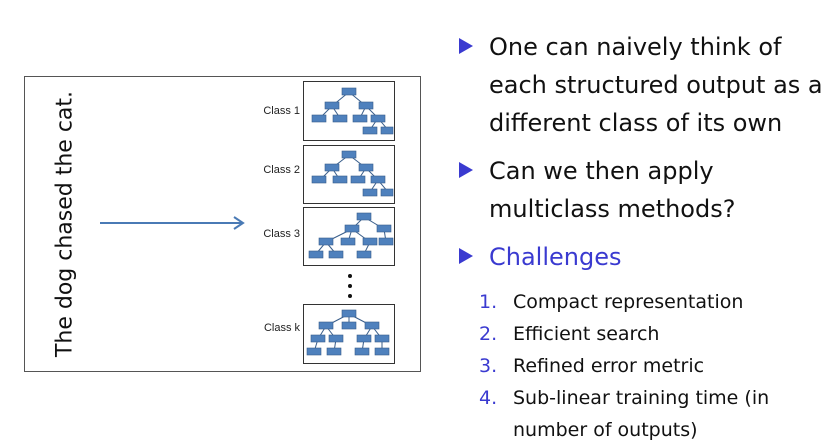  I want to click on list-text: Compact representation, so click(628, 302).